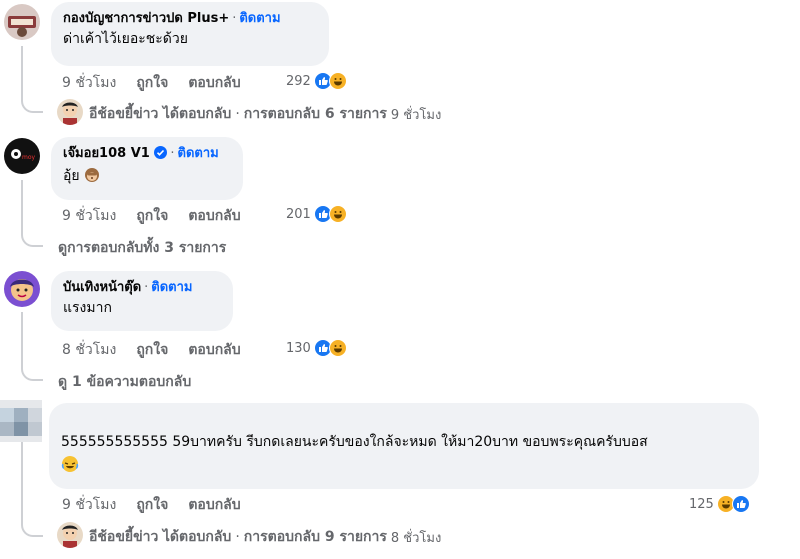 The height and width of the screenshot is (559, 800). Describe the element at coordinates (316, 348) in the screenshot. I see `reaction-summary: 130` at that location.